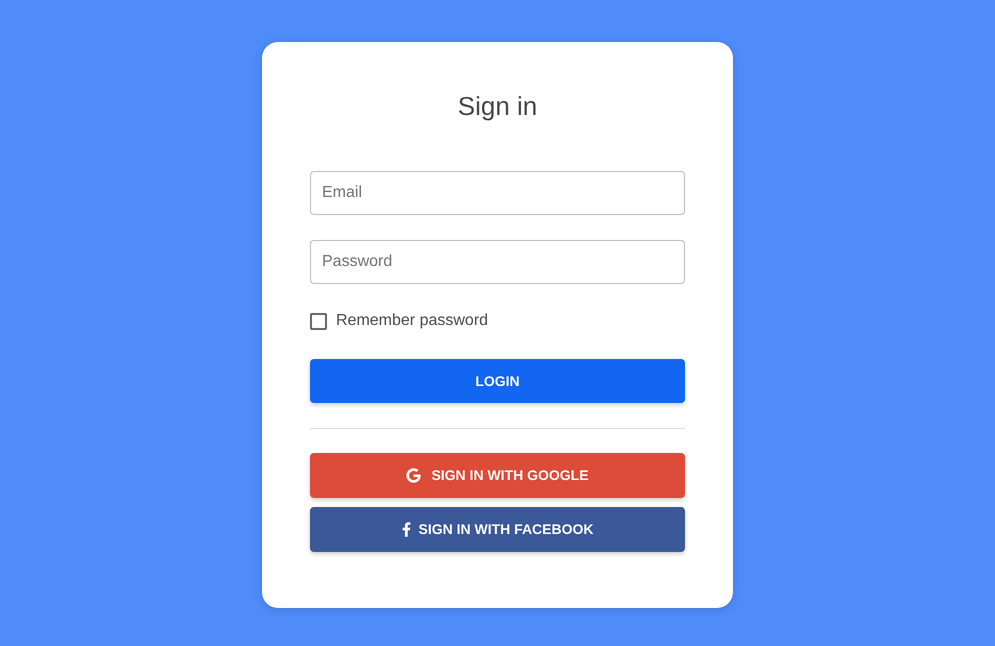 The image size is (995, 646). I want to click on email-field: Email, so click(497, 193).